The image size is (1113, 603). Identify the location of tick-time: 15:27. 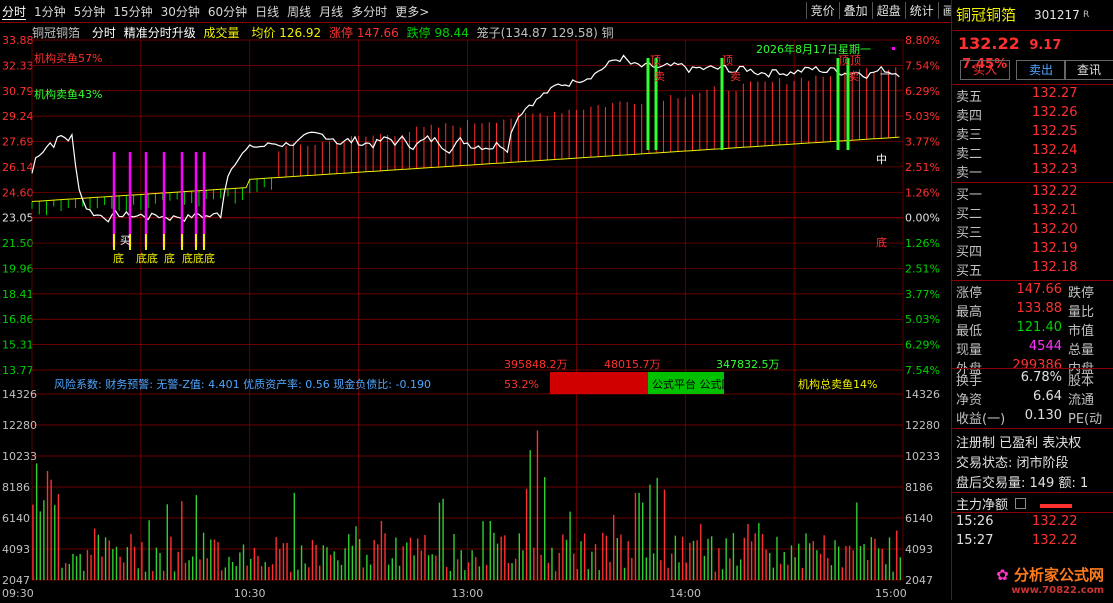
(975, 540).